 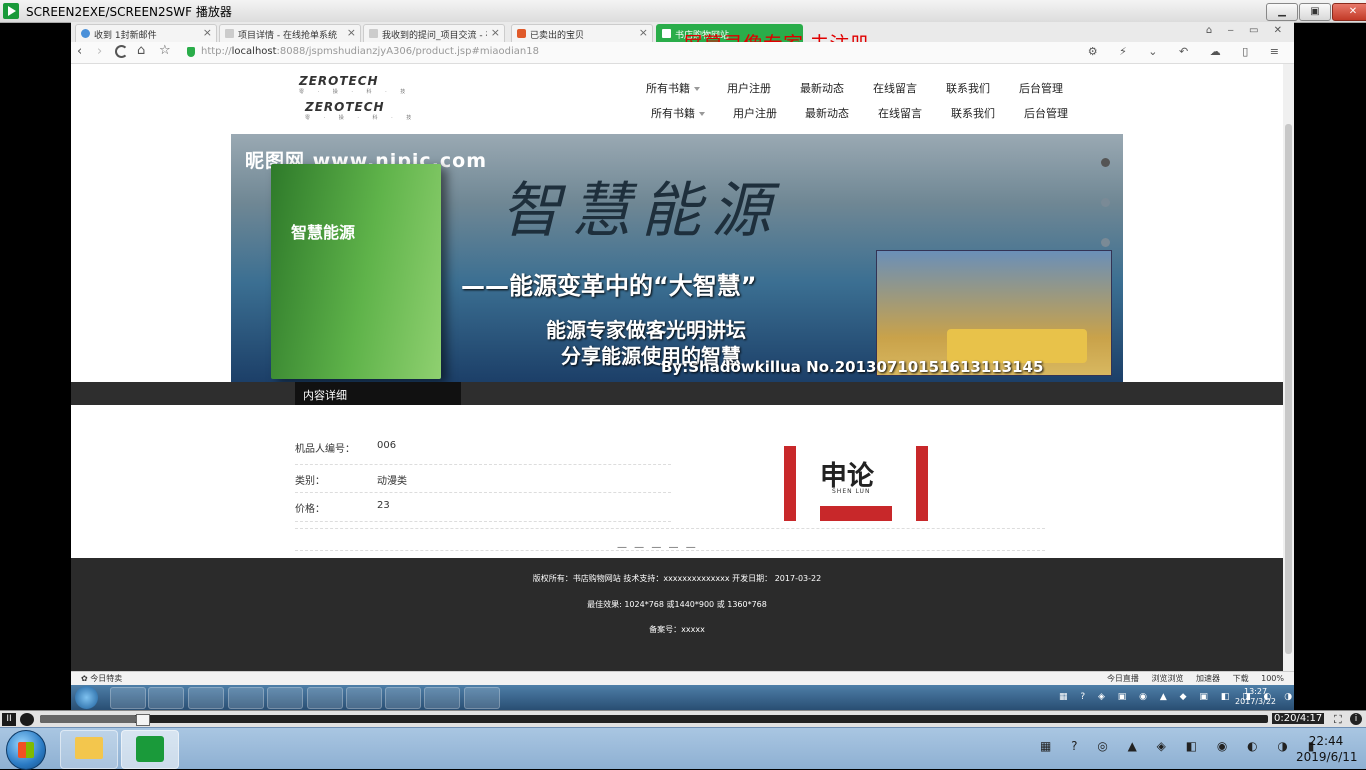 I want to click on chevron-down-icon, so click(x=697, y=89).